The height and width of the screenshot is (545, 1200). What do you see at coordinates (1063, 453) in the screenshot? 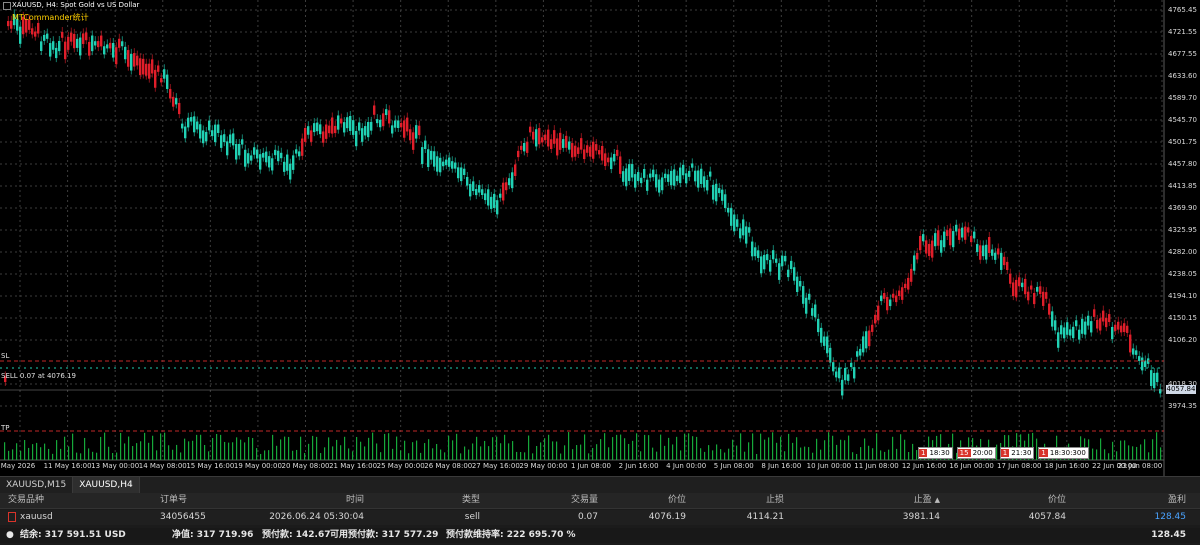
I see `timer-chip: 1 18:30:300` at bounding box center [1063, 453].